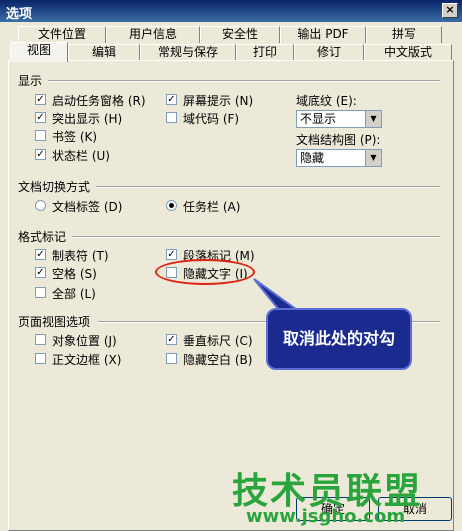  I want to click on annotation-callout: 取消此处的对勾, so click(339, 339).